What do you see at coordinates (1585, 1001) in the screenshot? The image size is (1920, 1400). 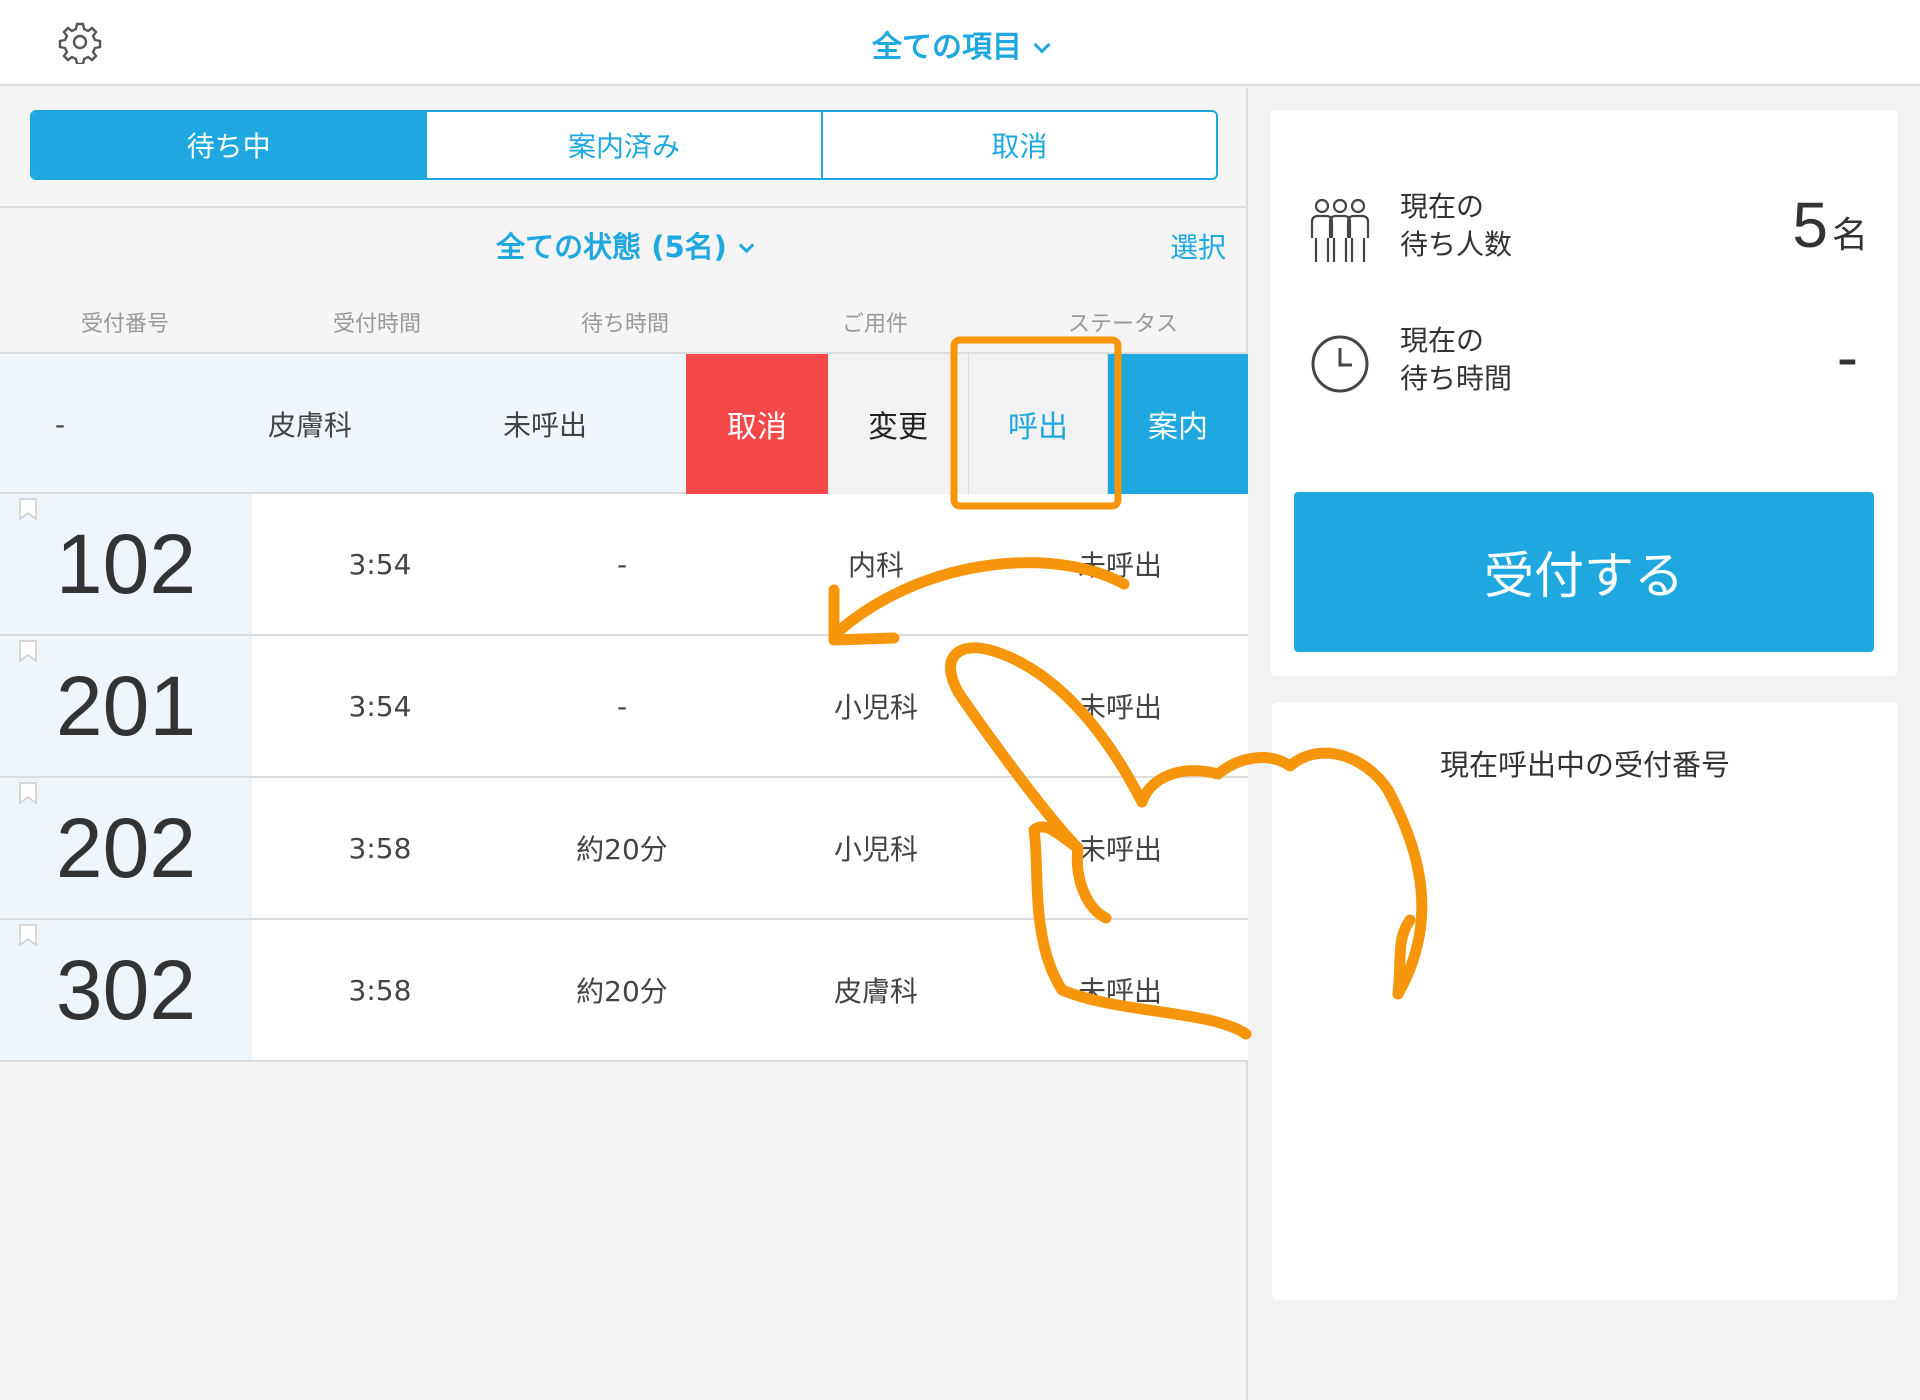 I see `calling-card: 現在呼出中の受付番号` at bounding box center [1585, 1001].